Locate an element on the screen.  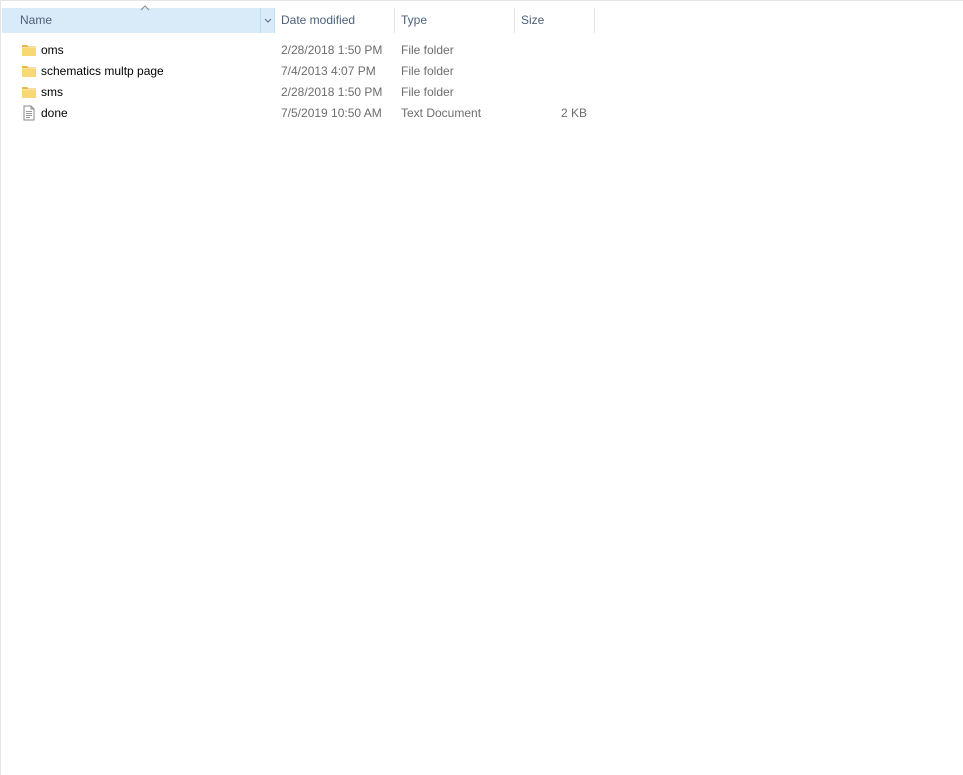
column-header-size: Size is located at coordinates (555, 20).